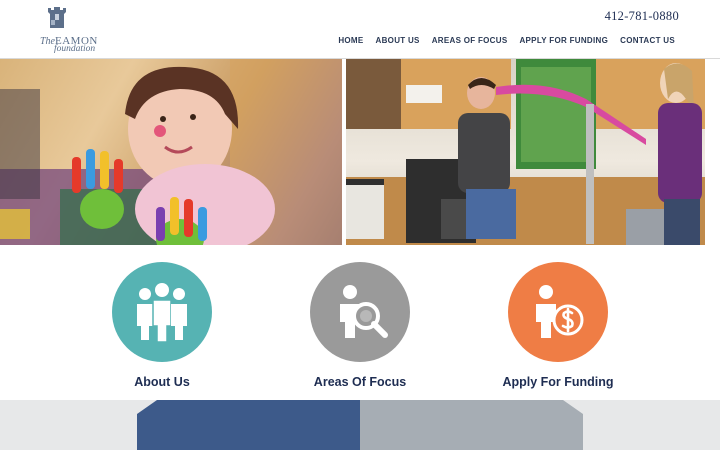 The width and height of the screenshot is (720, 450). I want to click on about-us-circle, so click(162, 312).